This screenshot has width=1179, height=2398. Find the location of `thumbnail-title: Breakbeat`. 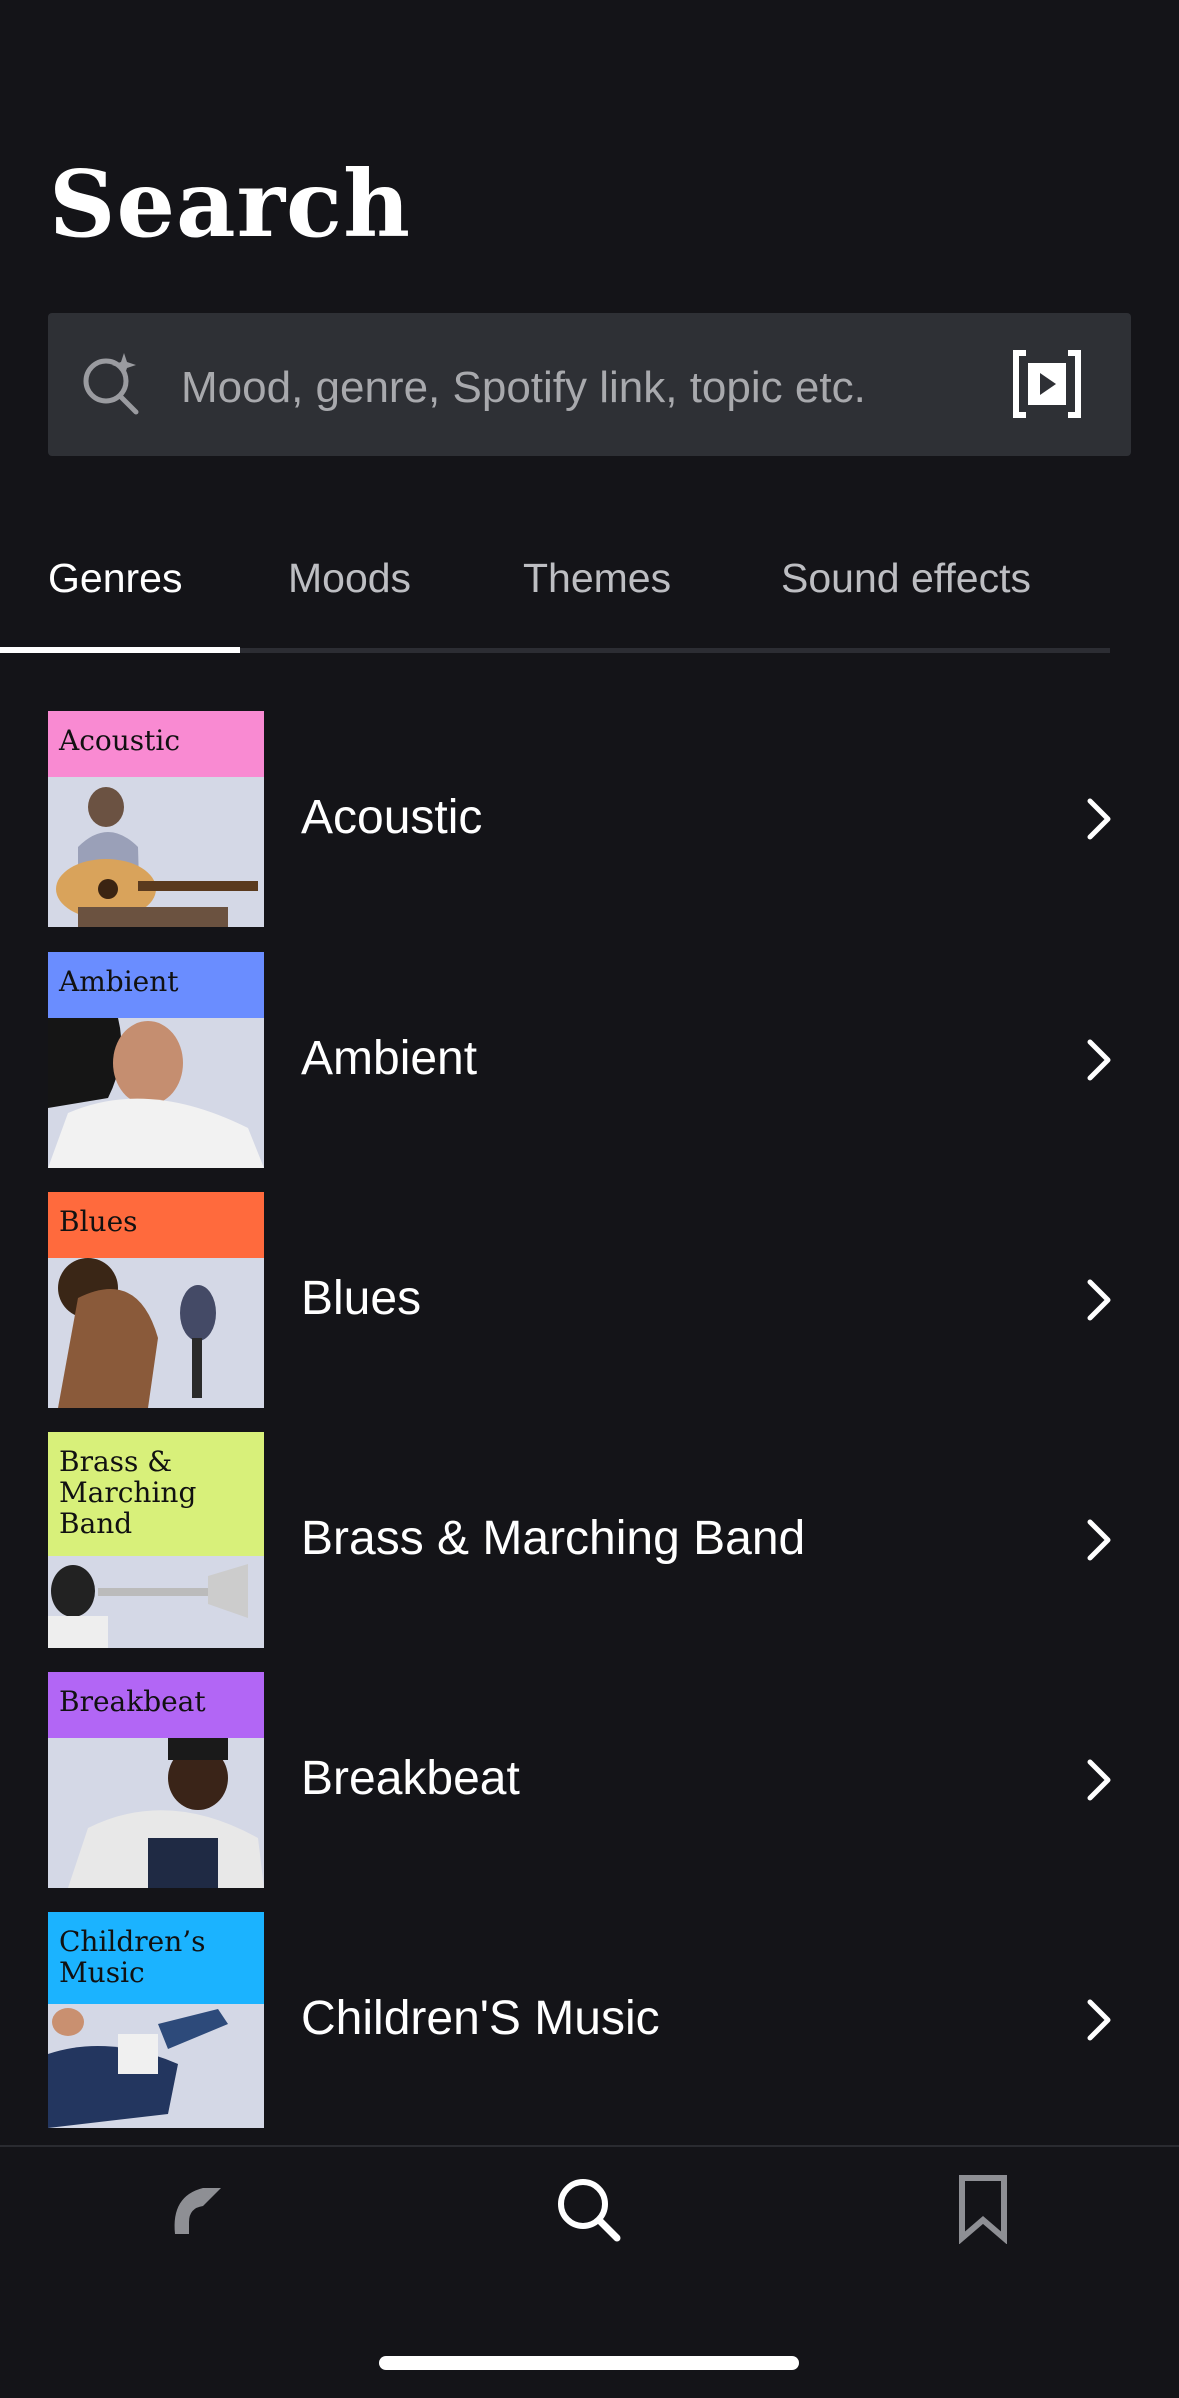

thumbnail-title: Breakbeat is located at coordinates (156, 1705).